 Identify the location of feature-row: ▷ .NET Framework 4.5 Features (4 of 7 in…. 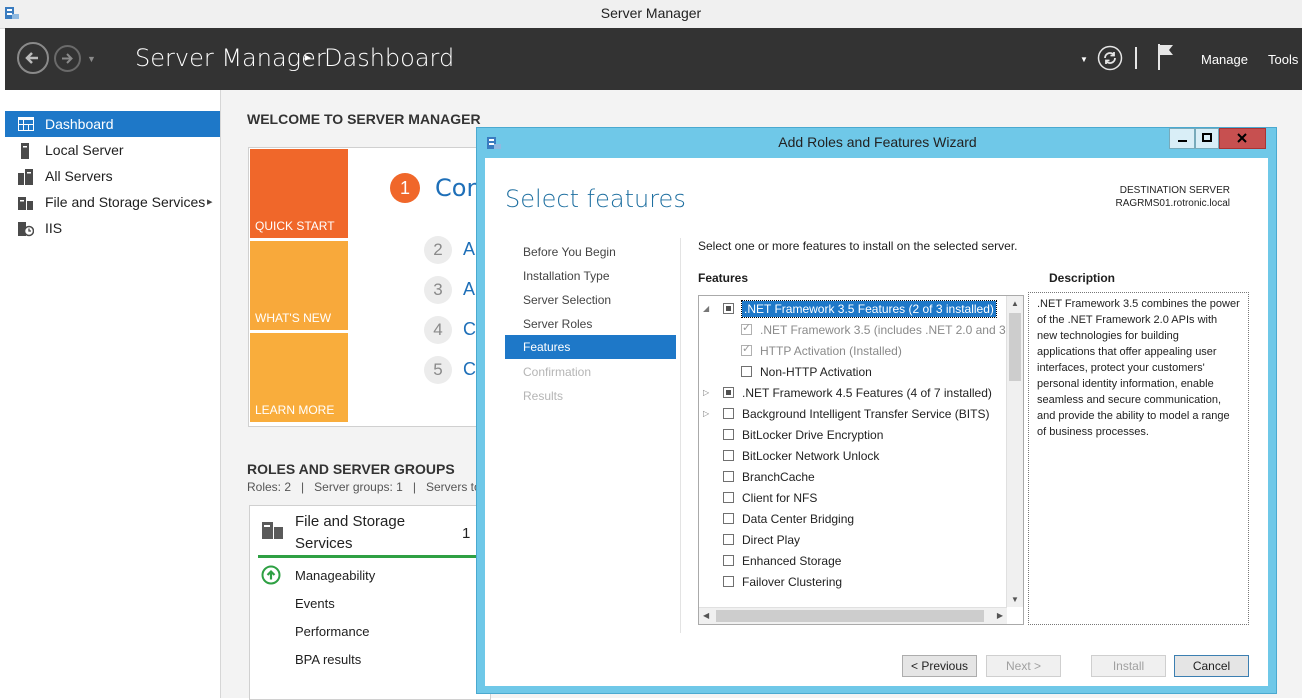
(853, 393).